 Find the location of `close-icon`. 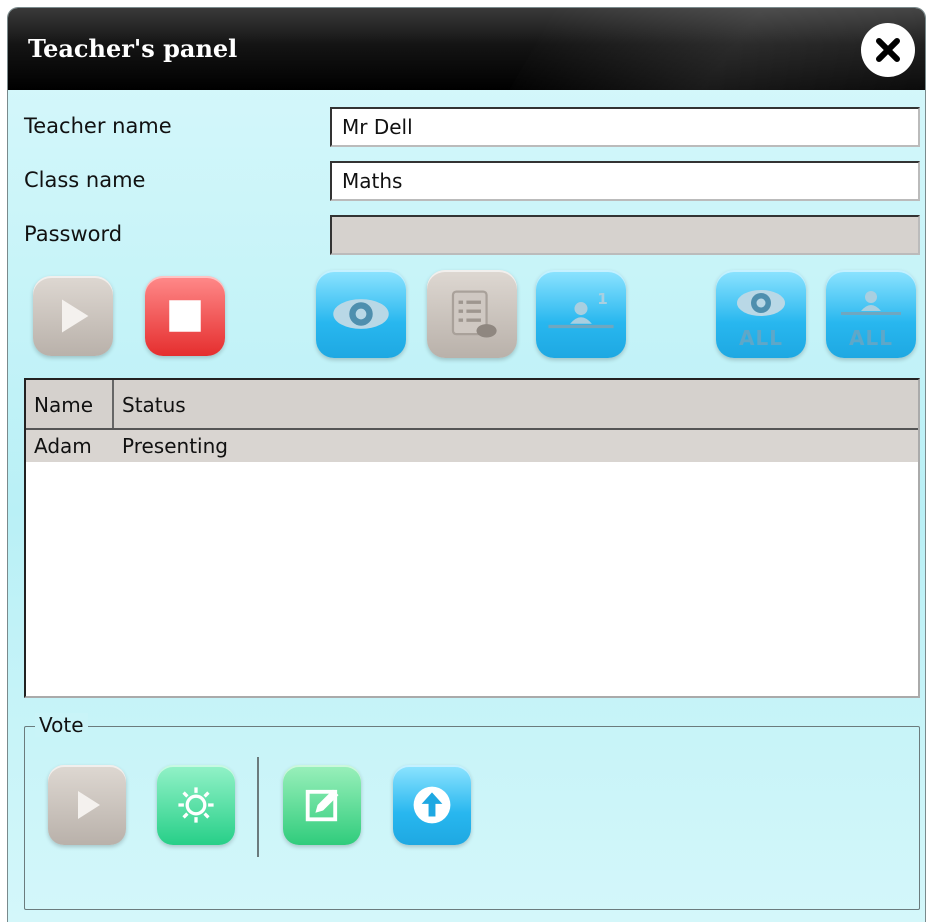

close-icon is located at coordinates (888, 50).